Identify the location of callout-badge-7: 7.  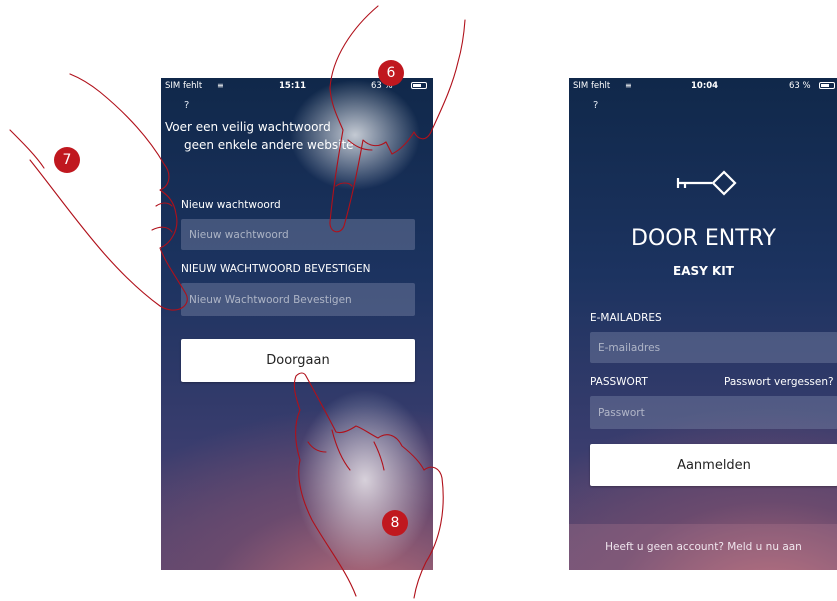
(67, 160).